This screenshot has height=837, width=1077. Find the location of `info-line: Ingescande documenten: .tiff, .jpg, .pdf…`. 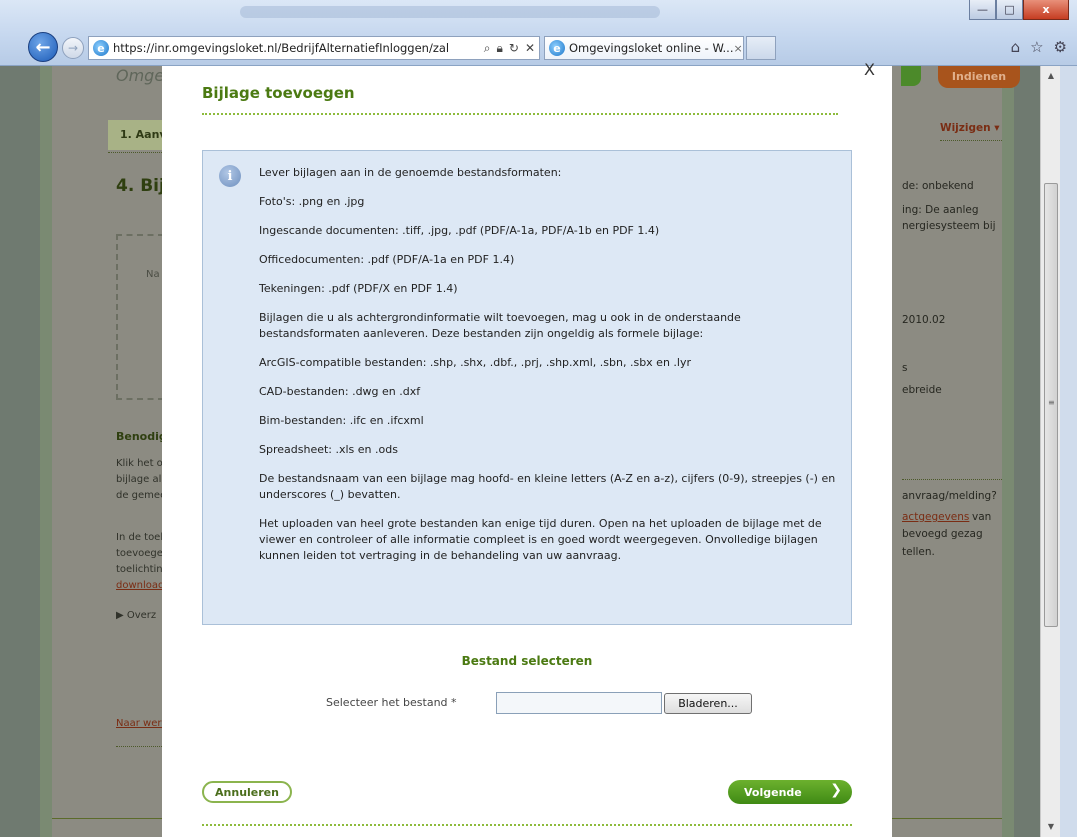

info-line: Ingescande documenten: .tiff, .jpg, .pdf… is located at coordinates (459, 230).